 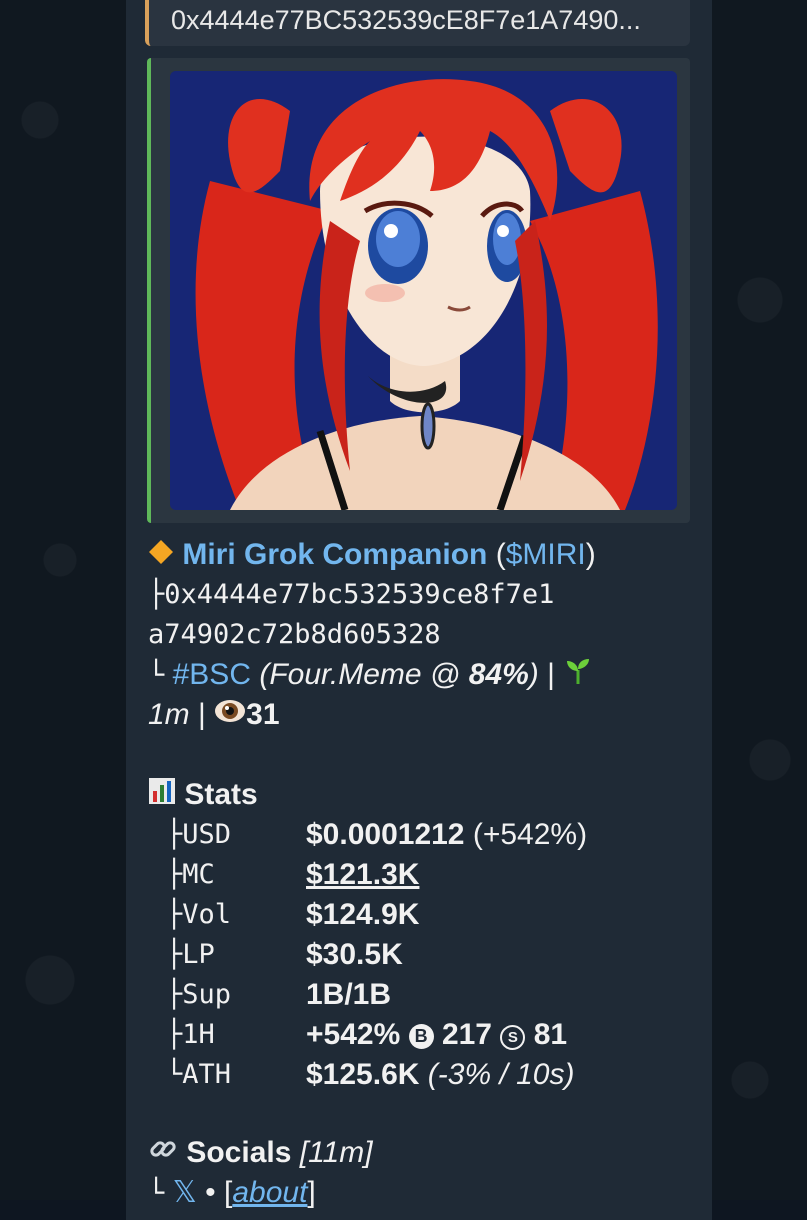 I want to click on ticker-close-paren: ), so click(x=590, y=554).